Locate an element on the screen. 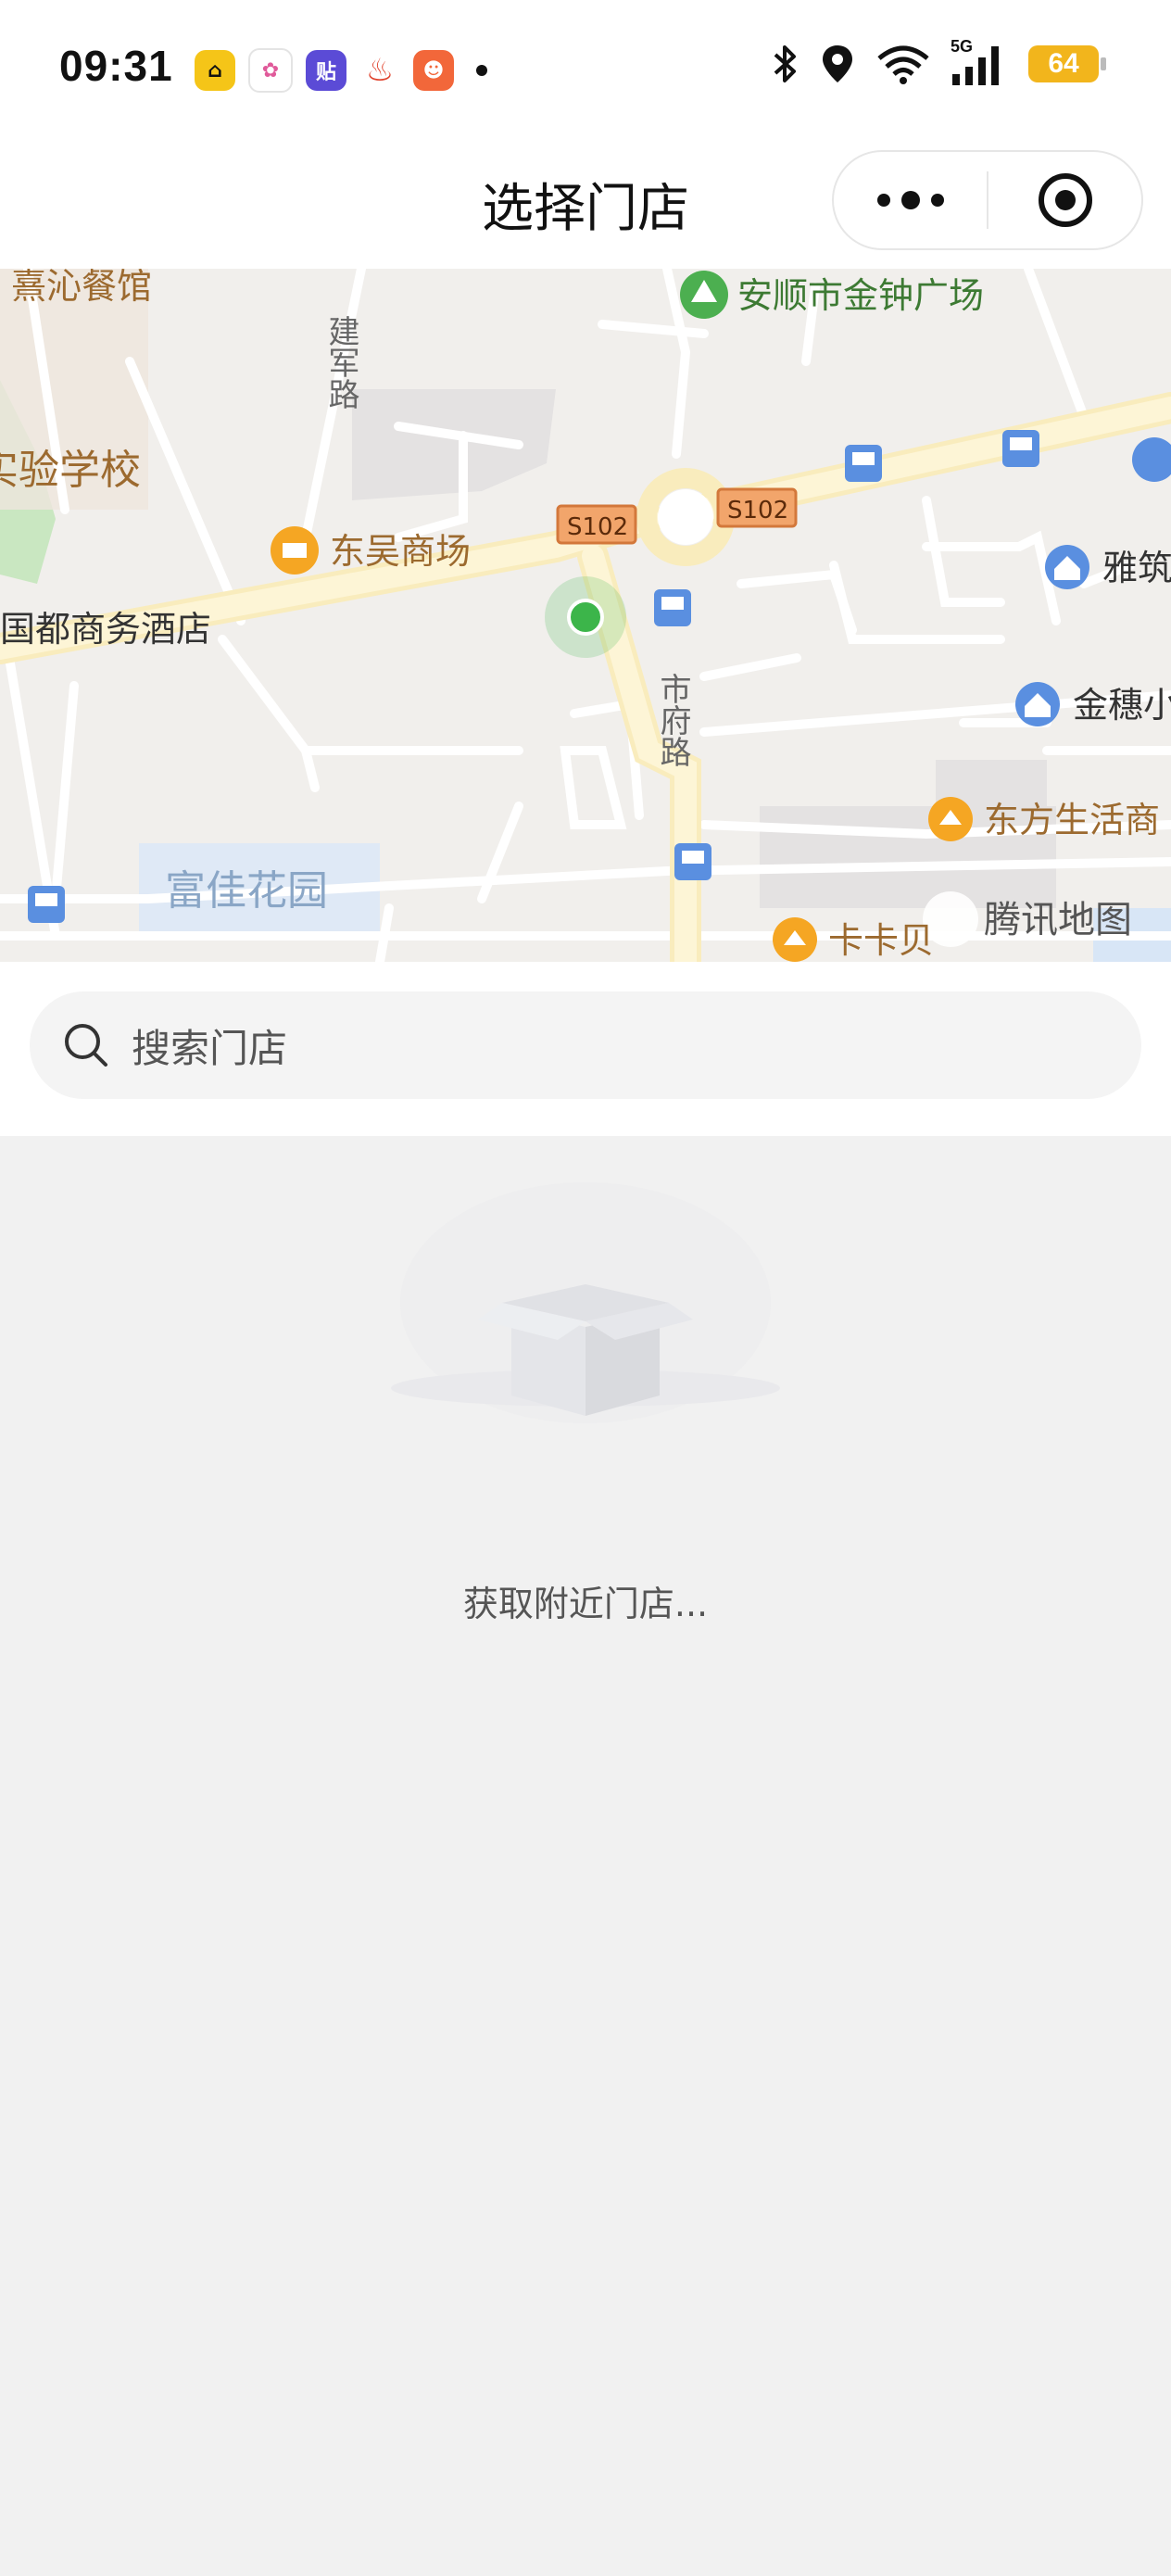 This screenshot has width=1171, height=2576. map-label: 实验学校 is located at coordinates (70, 470).